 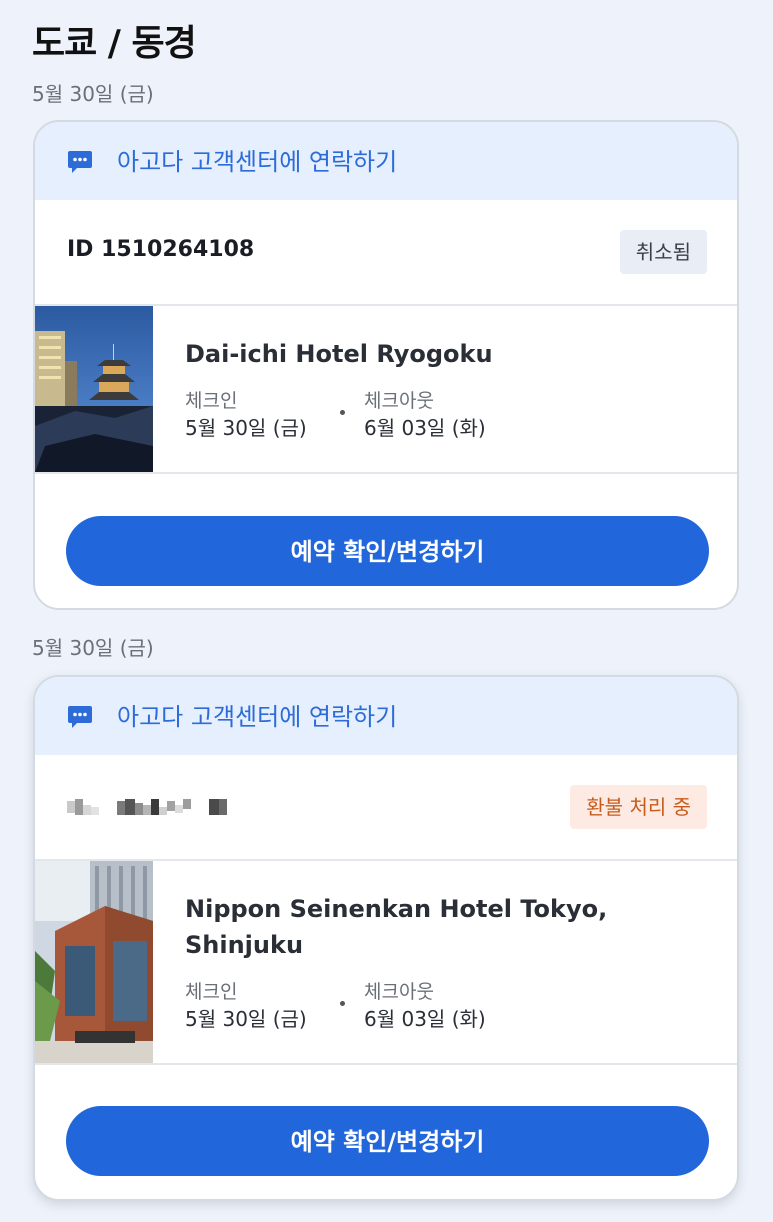 I want to click on redacted-booking-id, so click(x=147, y=807).